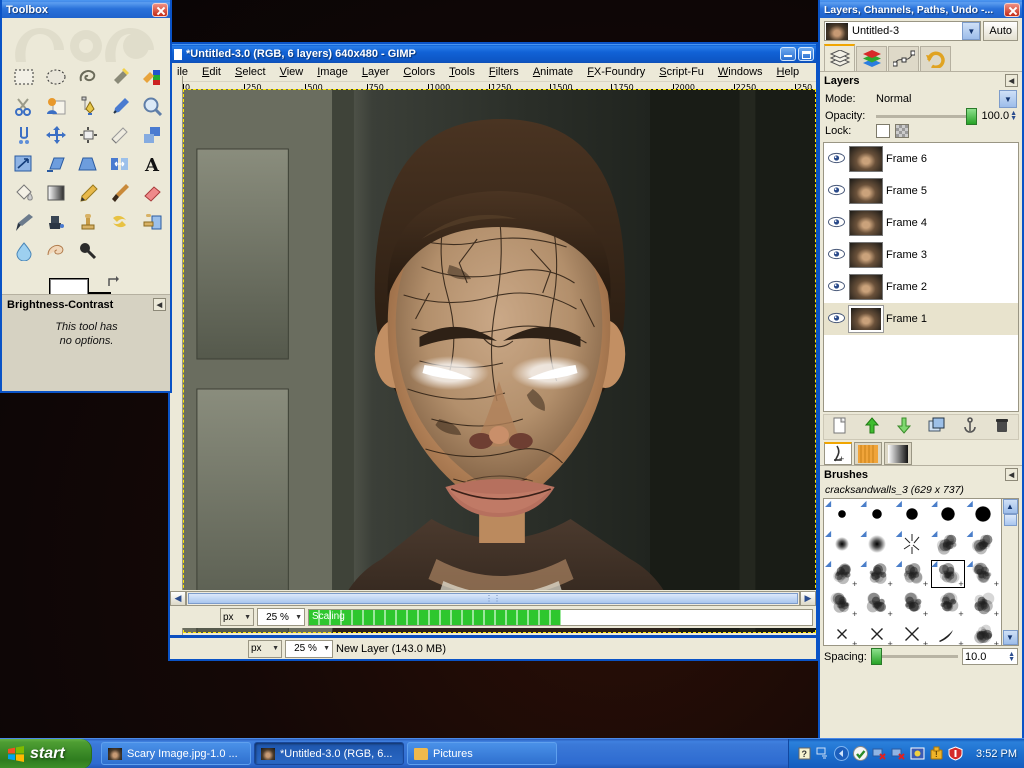 Image resolution: width=1024 pixels, height=768 pixels. What do you see at coordinates (419, 72) in the screenshot?
I see `menu-item-colors: Colors` at bounding box center [419, 72].